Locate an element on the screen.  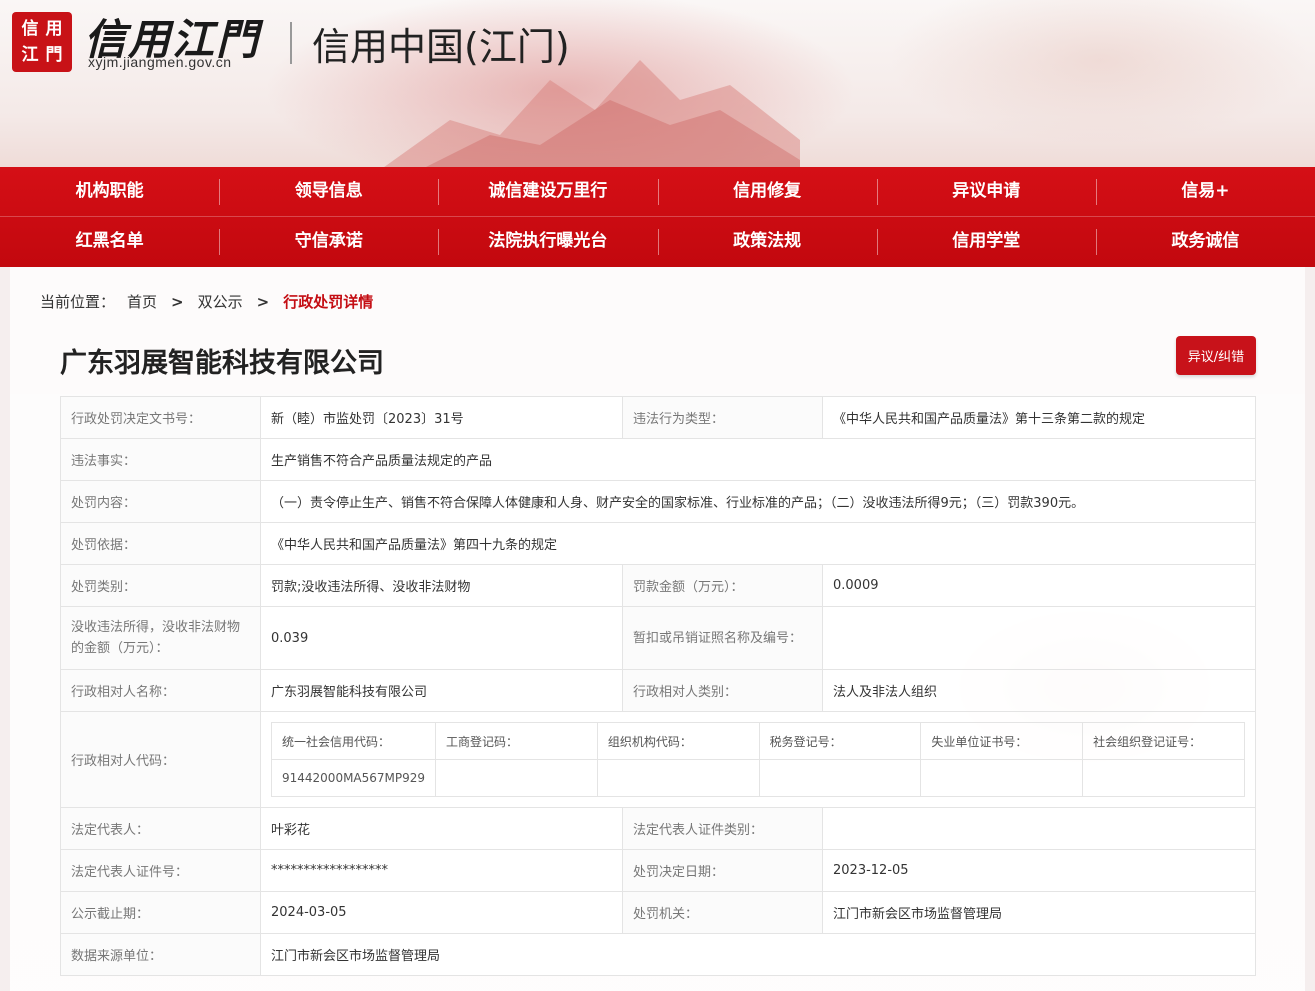
fine-label: 罚款金额（万元）： is located at coordinates (722, 585).